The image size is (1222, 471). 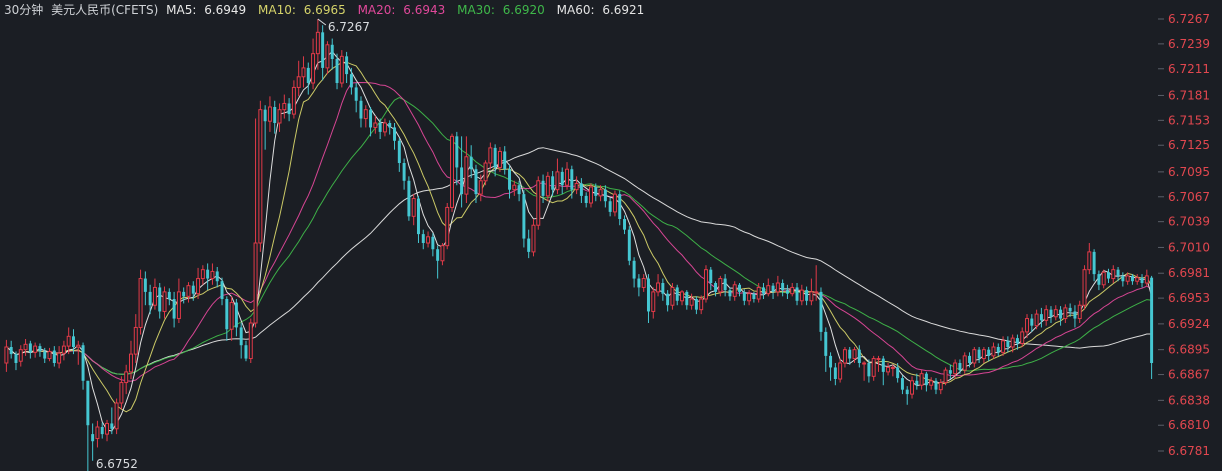 What do you see at coordinates (1189, 19) in the screenshot?
I see `y-tick-label: 6.7267` at bounding box center [1189, 19].